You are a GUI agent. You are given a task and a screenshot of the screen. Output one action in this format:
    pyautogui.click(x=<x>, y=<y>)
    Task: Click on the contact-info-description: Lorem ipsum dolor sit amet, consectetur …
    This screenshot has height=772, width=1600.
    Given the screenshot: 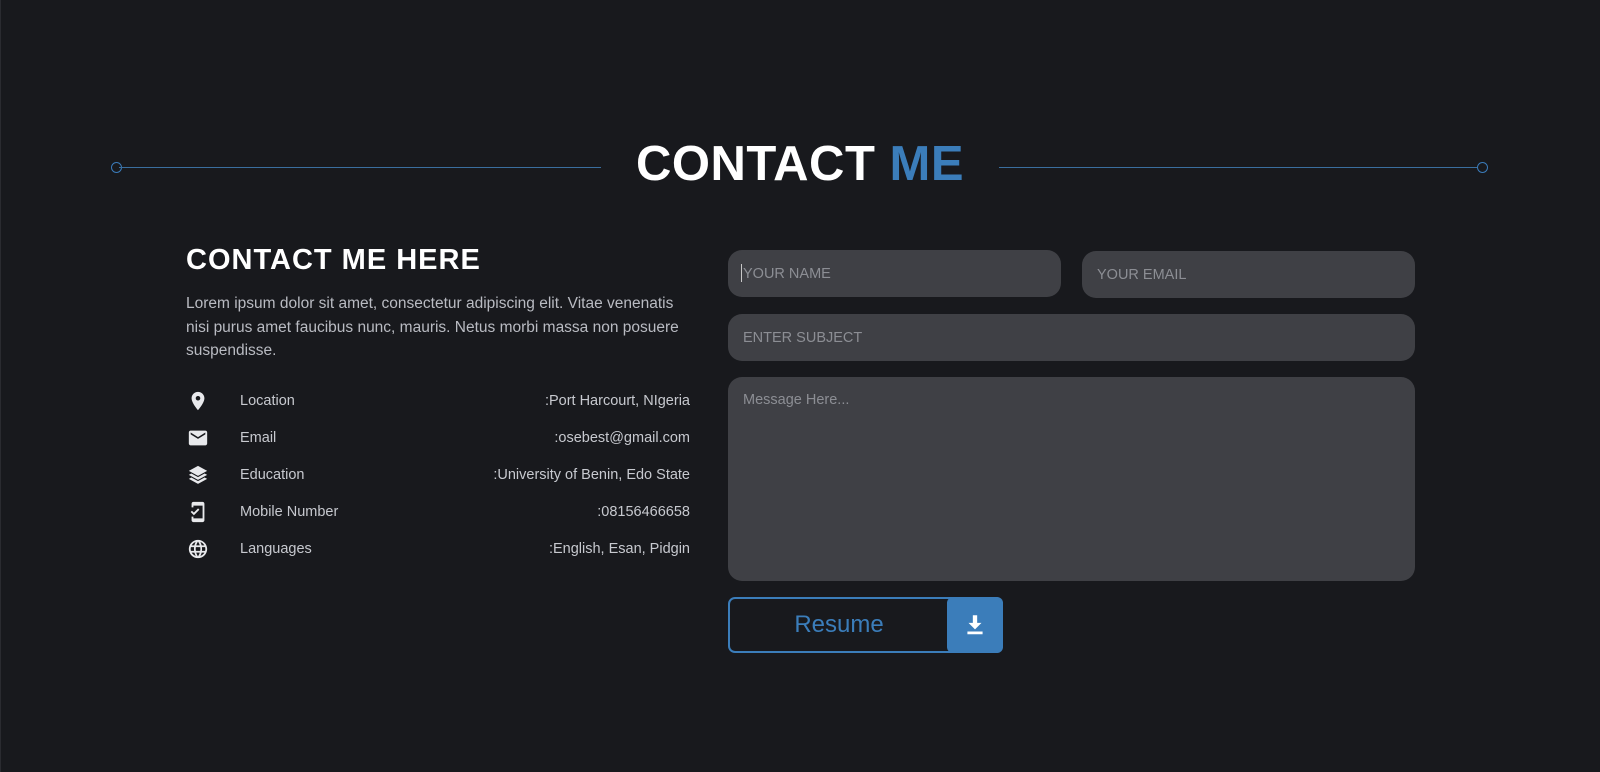 What is the action you would take?
    pyautogui.click(x=432, y=327)
    